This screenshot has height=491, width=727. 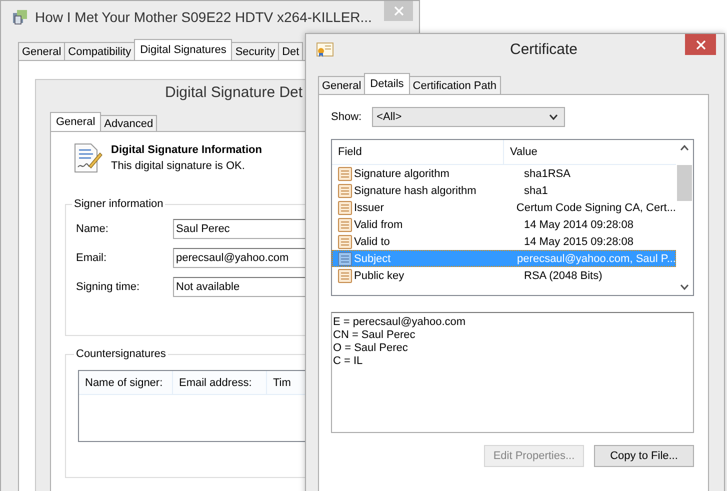 I want to click on column-header: Name of signer:, so click(x=126, y=382).